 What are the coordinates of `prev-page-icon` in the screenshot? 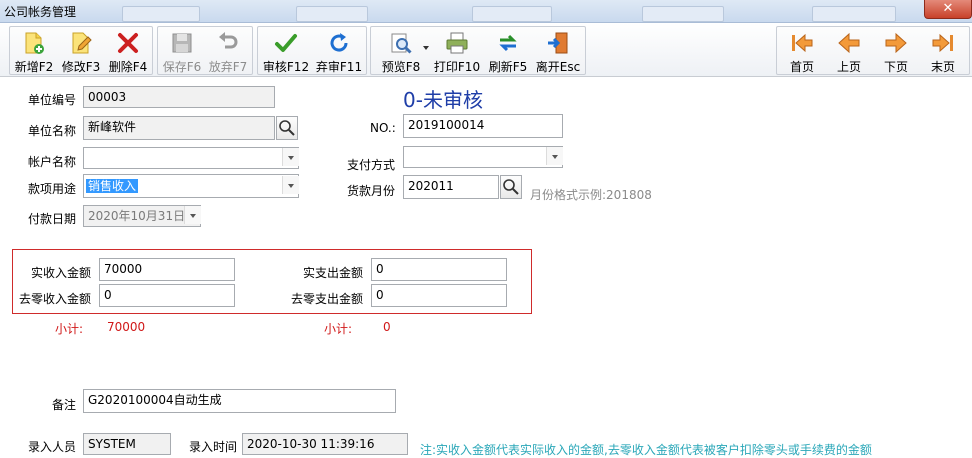 It's located at (849, 43).